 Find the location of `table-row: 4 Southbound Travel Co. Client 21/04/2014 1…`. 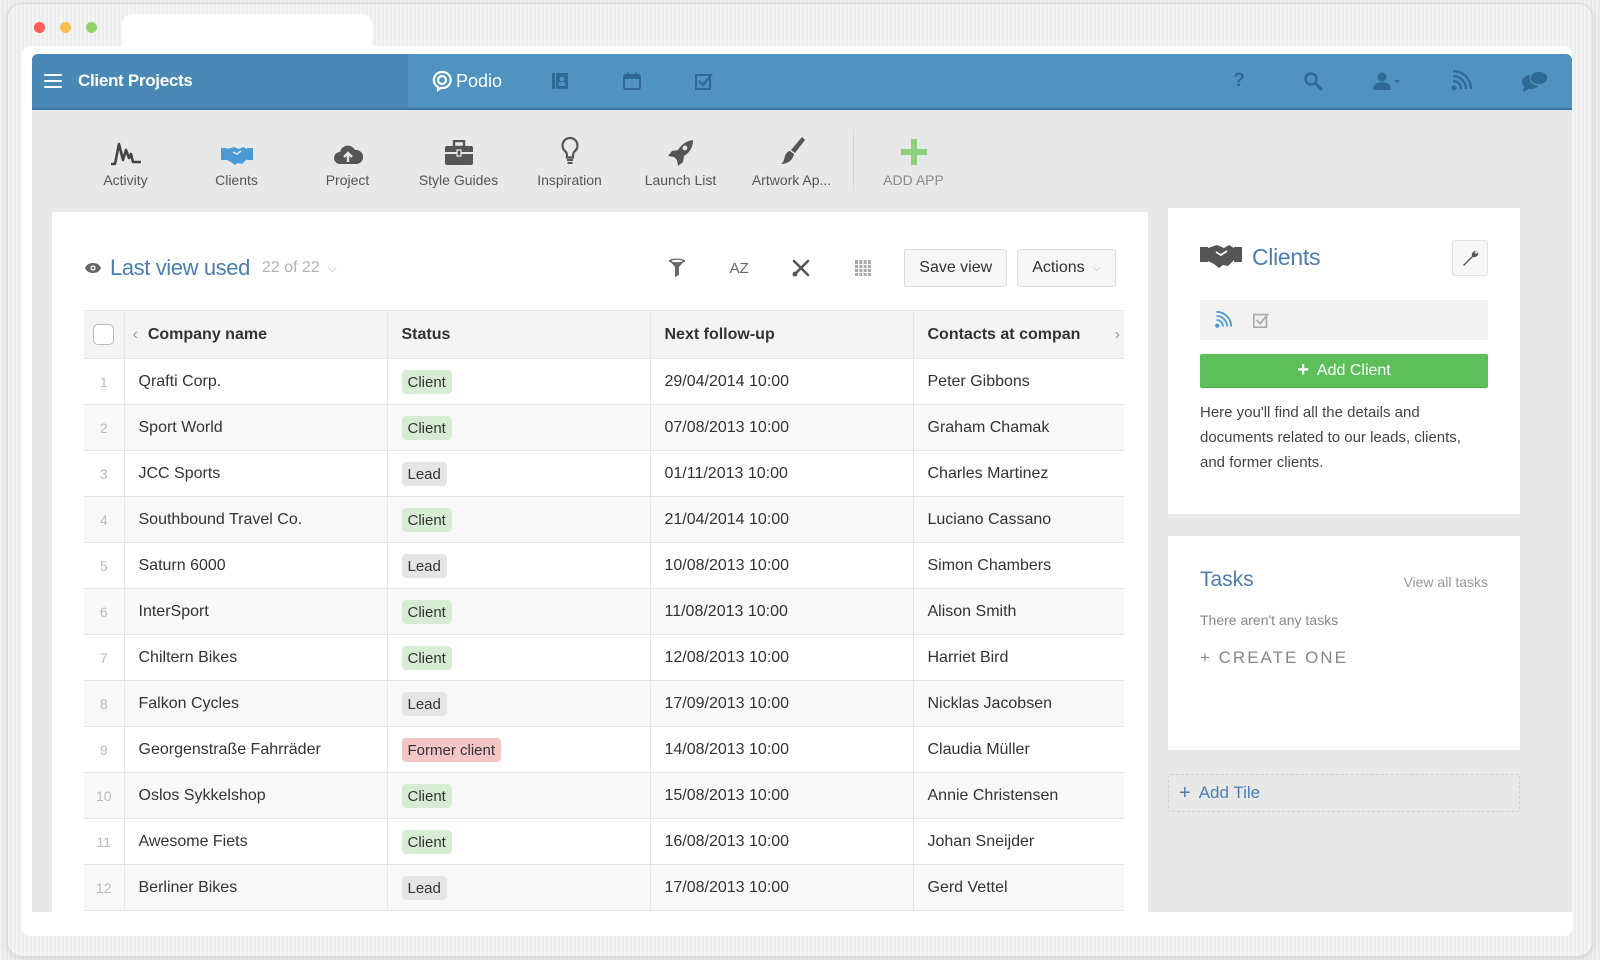

table-row: 4 Southbound Travel Co. Client 21/04/2014 1… is located at coordinates (604, 519).